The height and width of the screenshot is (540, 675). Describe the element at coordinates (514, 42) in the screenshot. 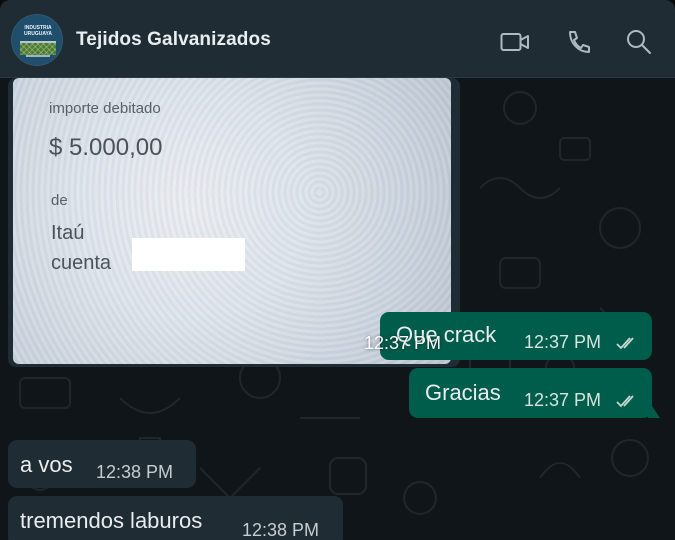

I see `video-call-icon` at that location.